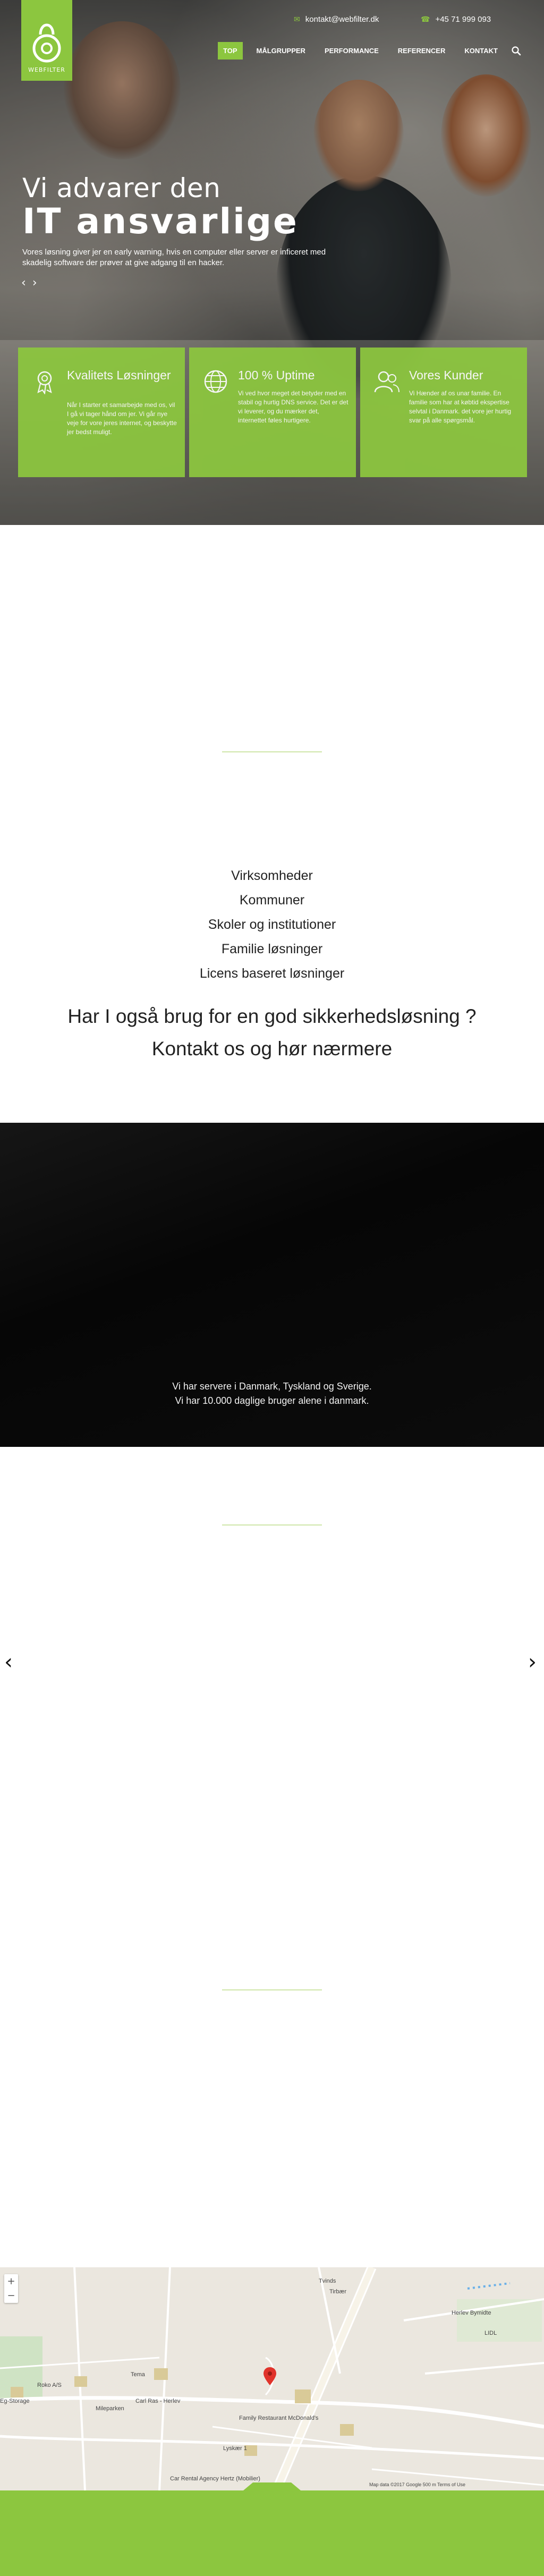  What do you see at coordinates (138, 2374) in the screenshot?
I see `map-label: Tema` at bounding box center [138, 2374].